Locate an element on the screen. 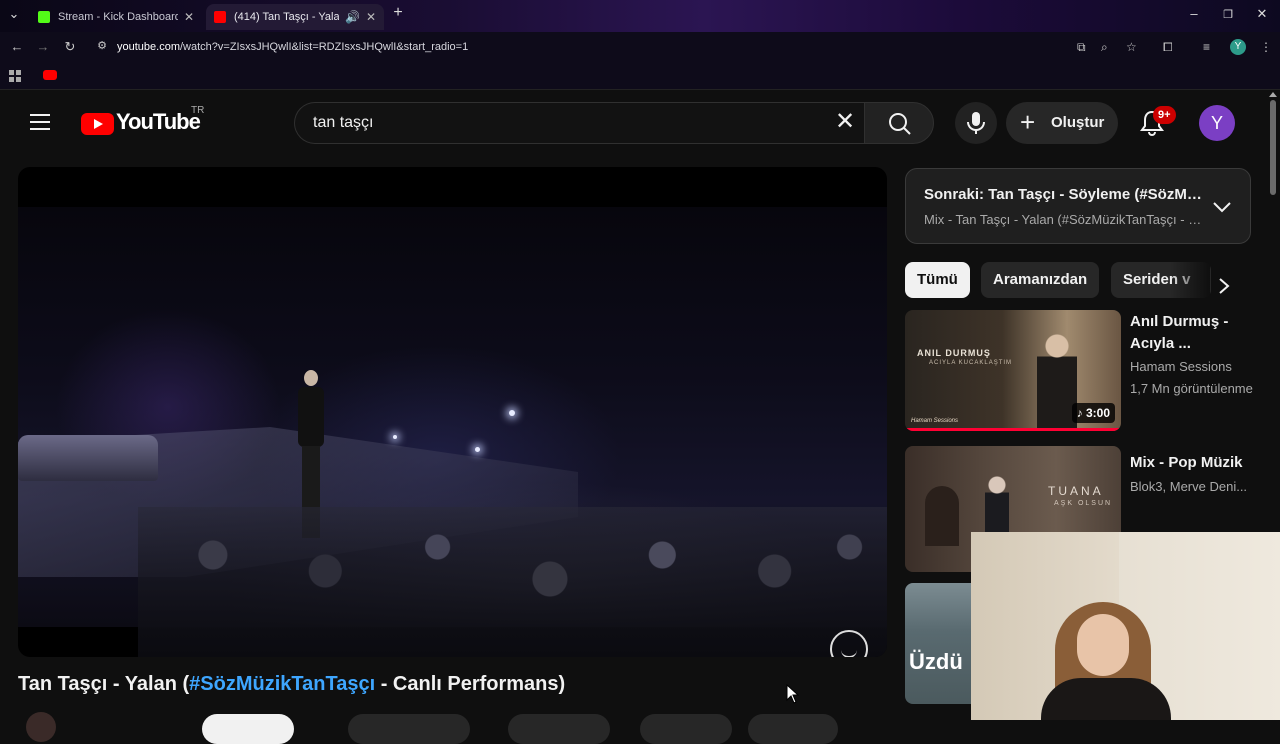  watch-progress-bar is located at coordinates (1013, 429).